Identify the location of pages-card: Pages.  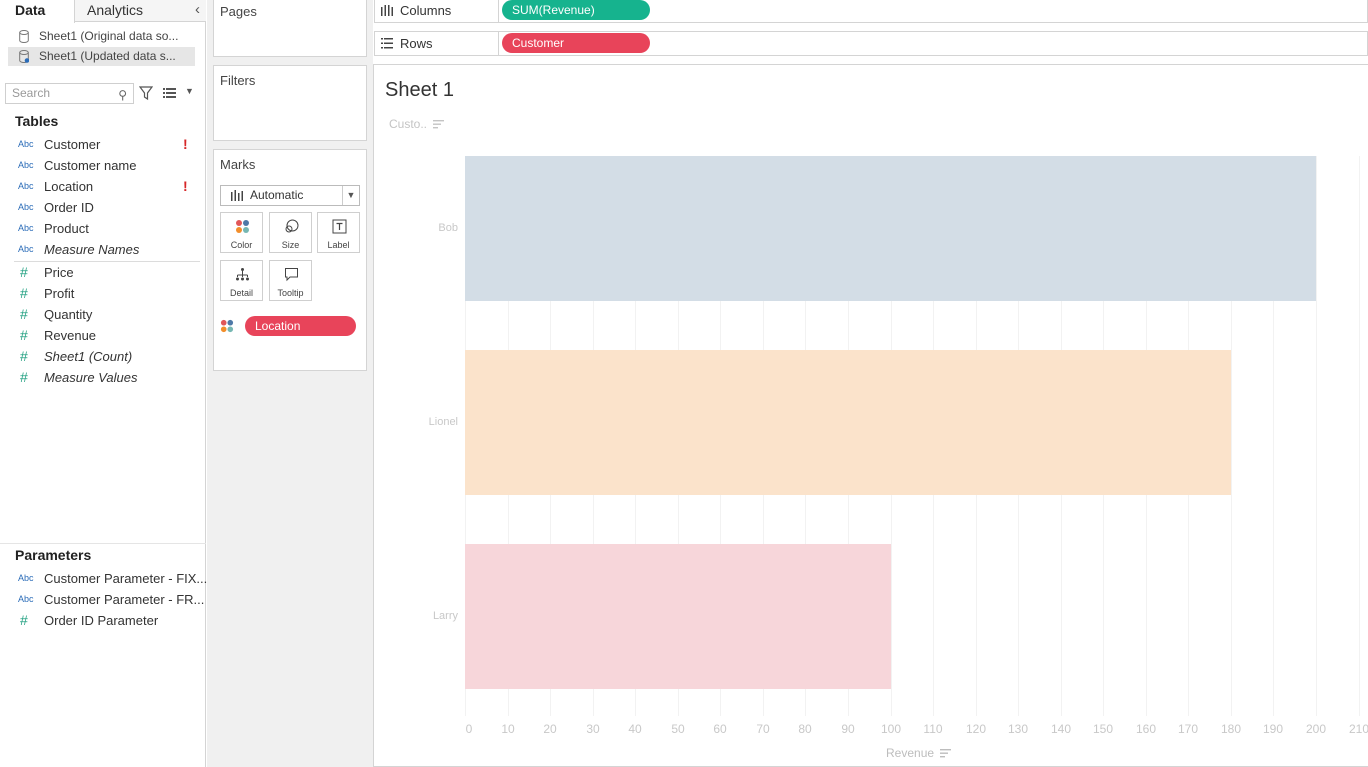
(290, 28).